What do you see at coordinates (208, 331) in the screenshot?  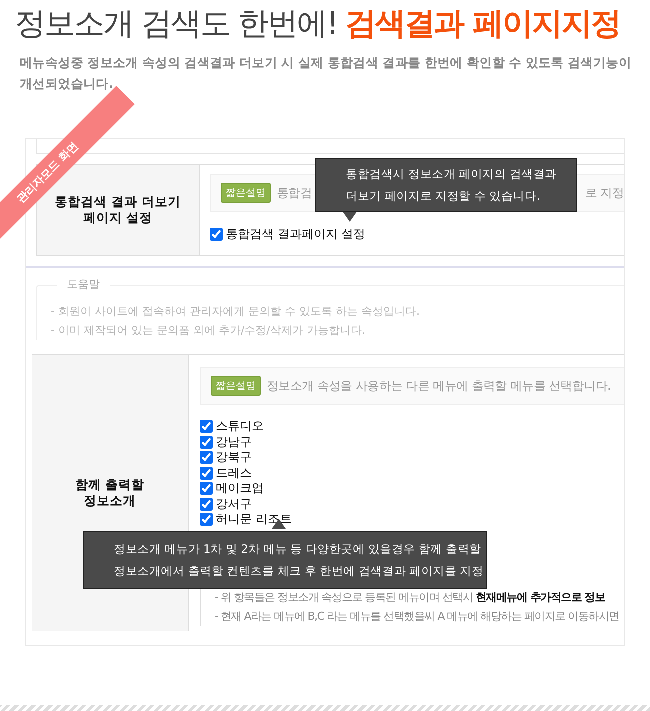 I see `help-text: - 이미 제작되어 있는 문의폼 외에 추가/수정/삭제가 가능합니다.` at bounding box center [208, 331].